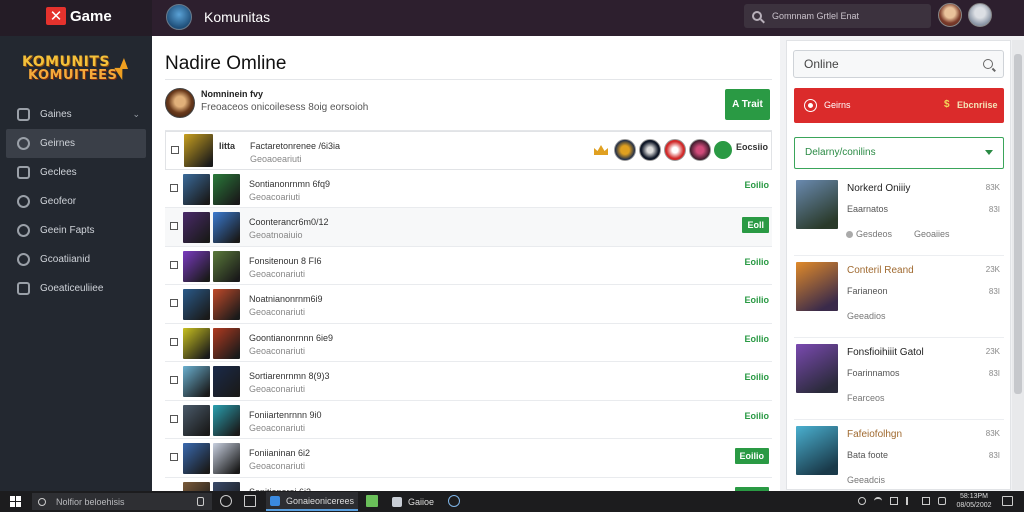 The width and height of the screenshot is (1024, 512). Describe the element at coordinates (454, 501) in the screenshot. I see `globe-icon` at that location.